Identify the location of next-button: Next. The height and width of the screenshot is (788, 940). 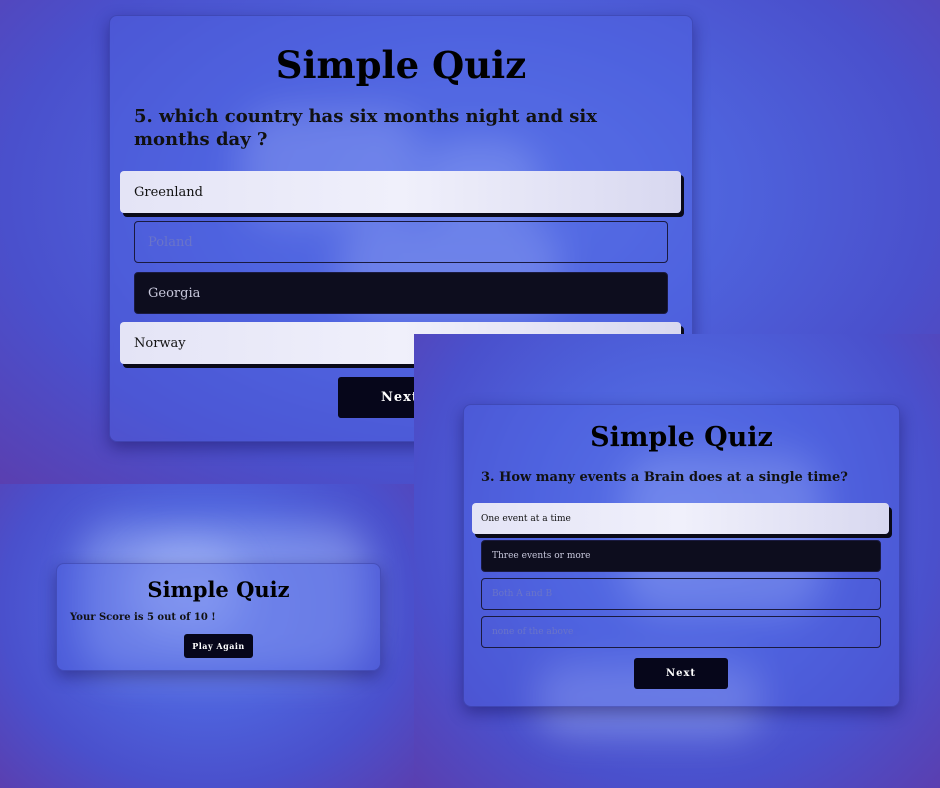
(681, 673).